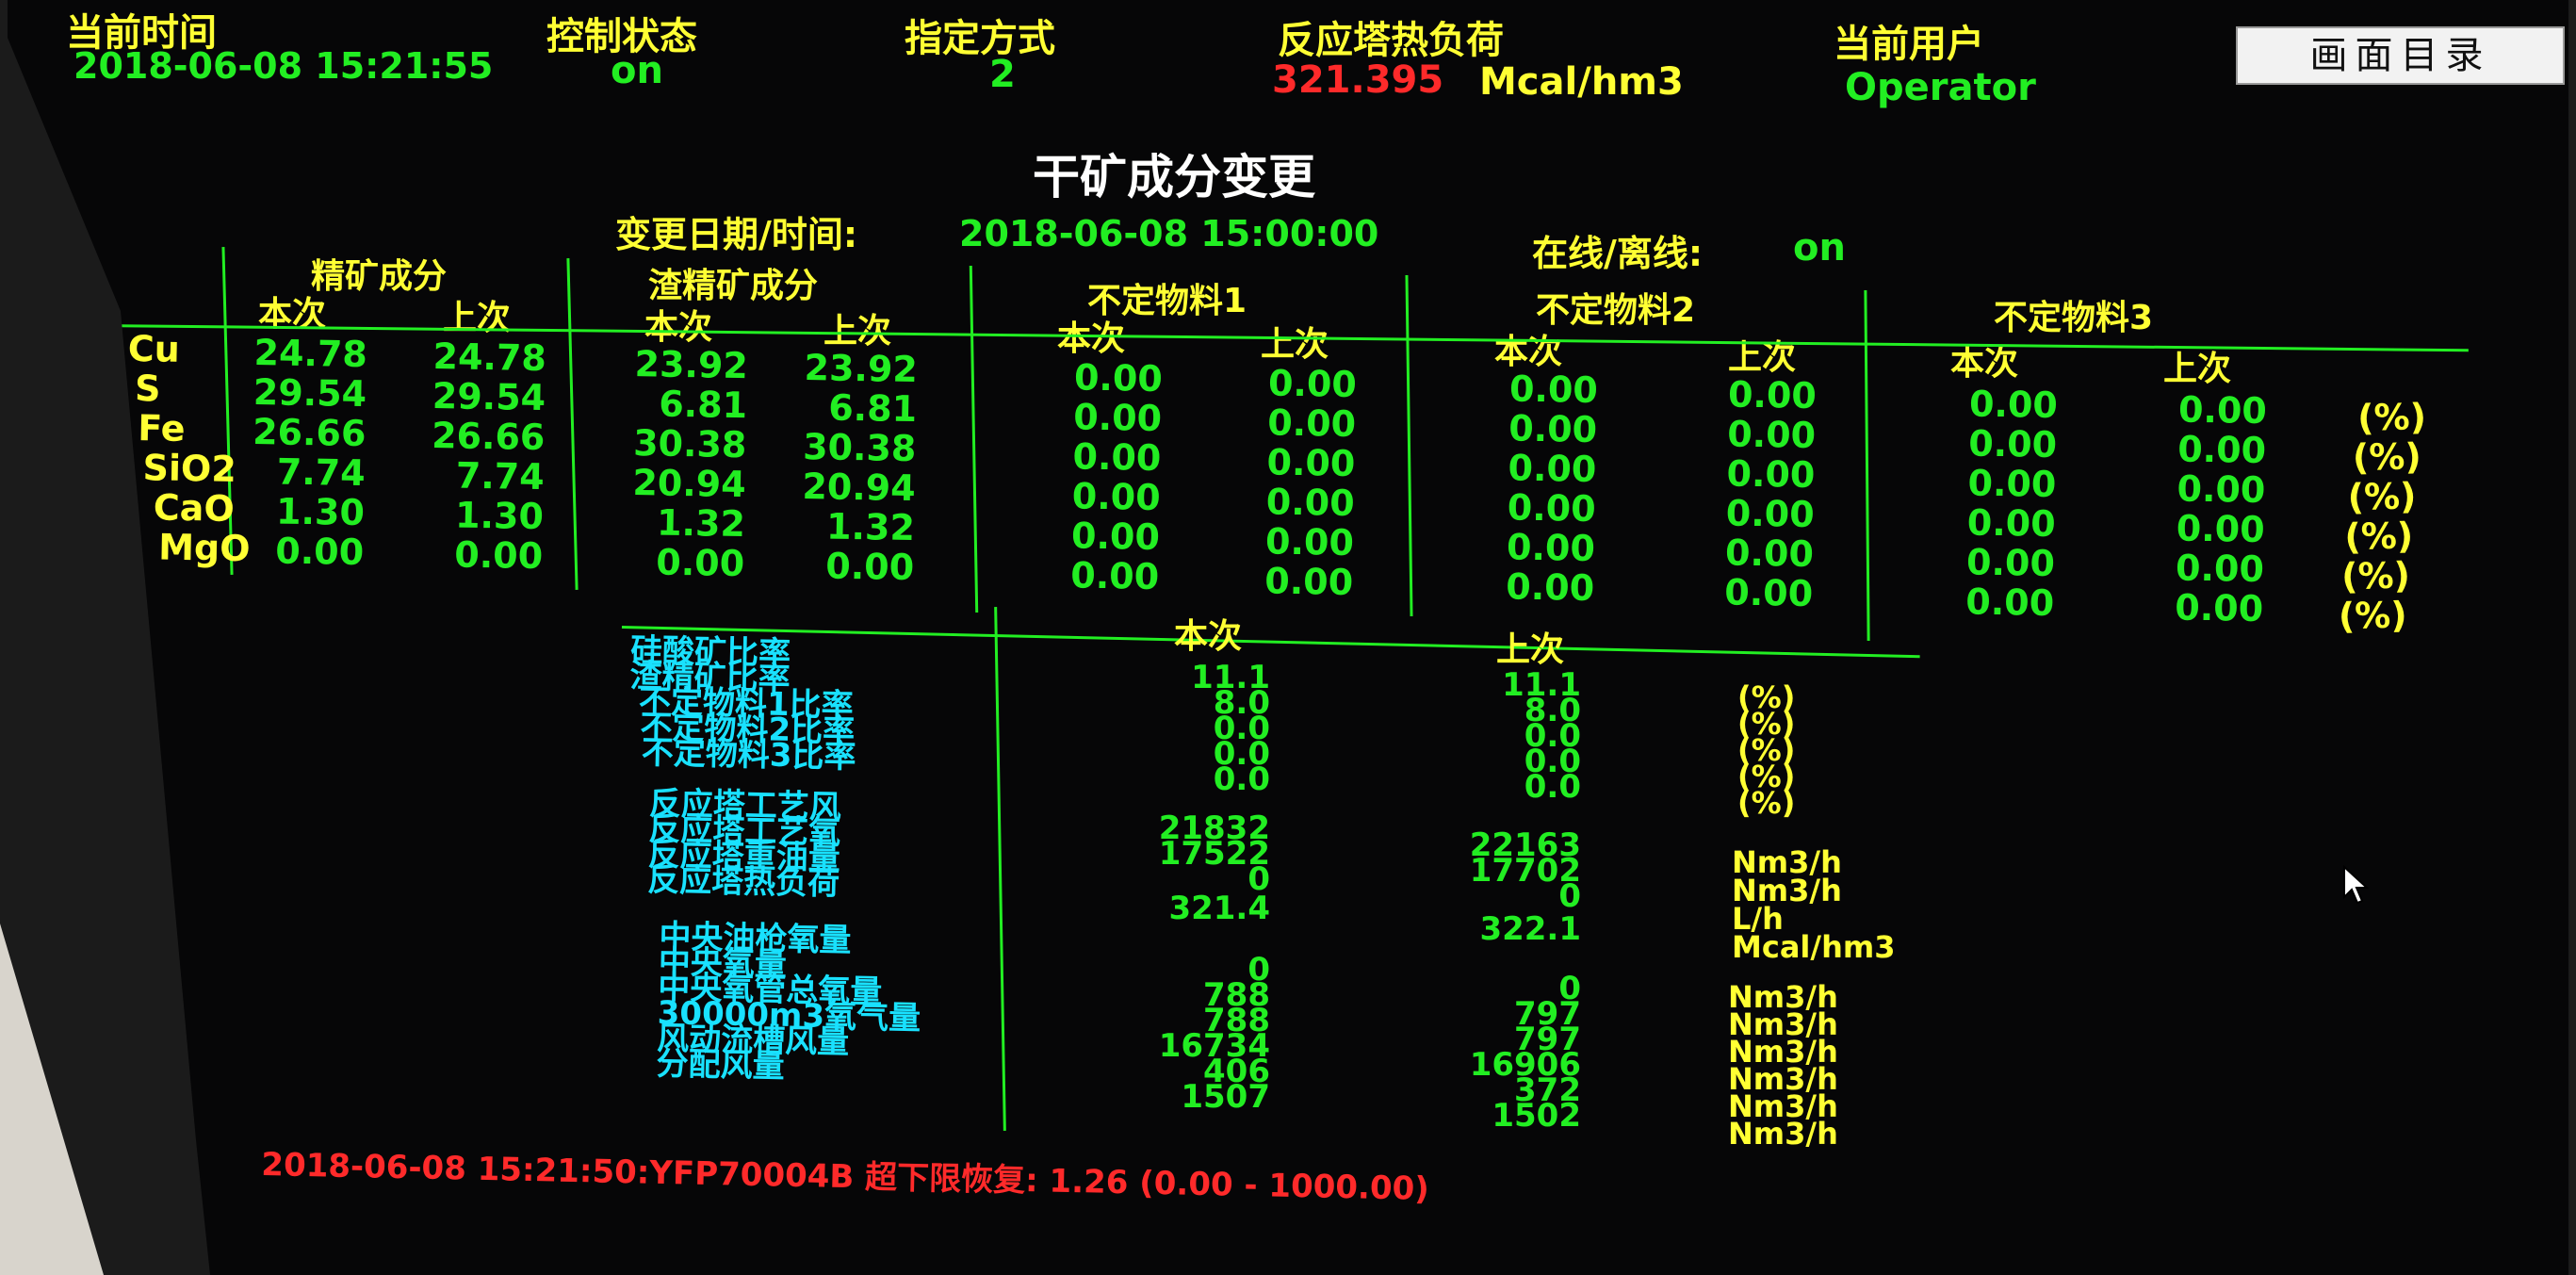 This screenshot has height=1275, width=2576. I want to click on reactor-unit: Mcal/hm3, so click(1814, 947).